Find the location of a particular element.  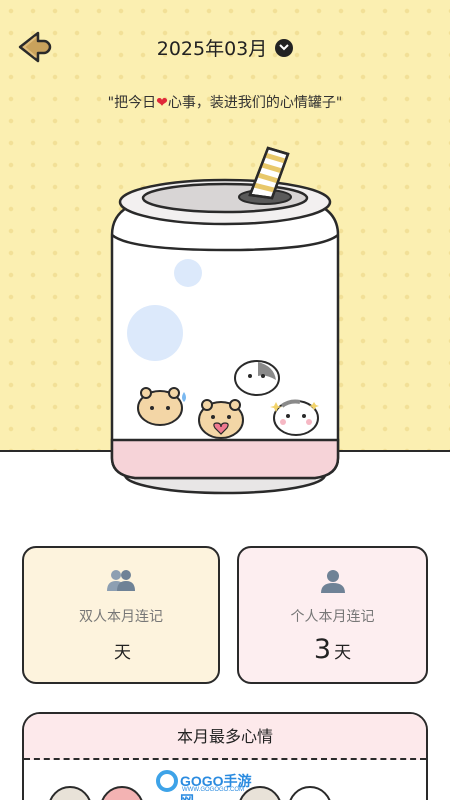

couple-streak-card: 双人本月连记 天 is located at coordinates (121, 615).